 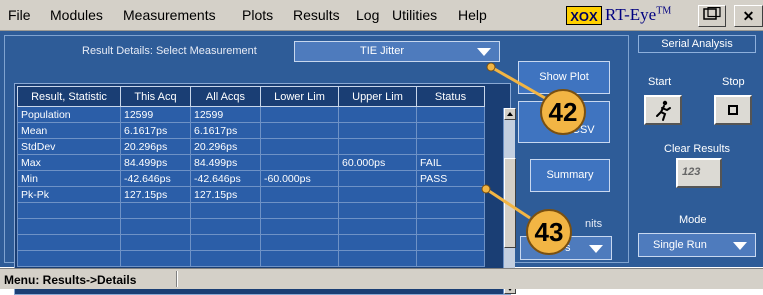 I want to click on status-text: Menu: Results->Details, so click(x=70, y=280).